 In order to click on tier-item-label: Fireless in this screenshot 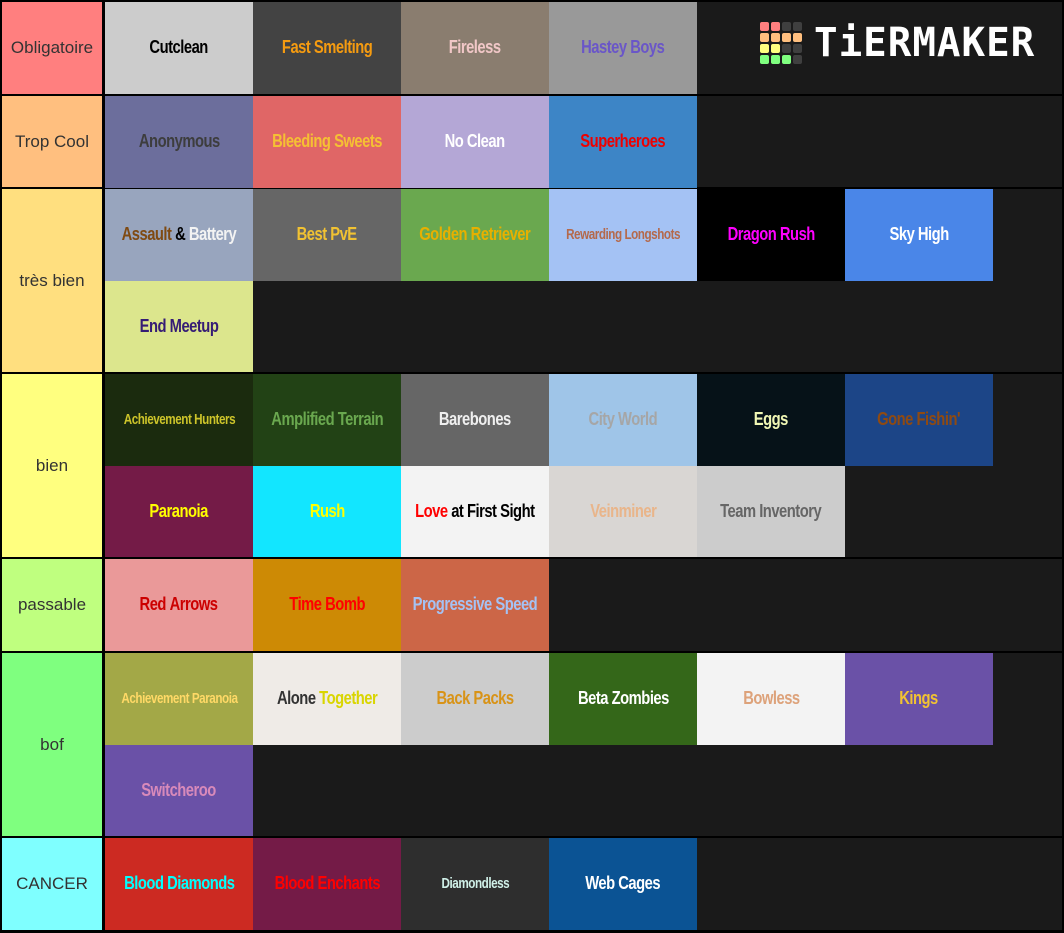, I will do `click(475, 47)`.